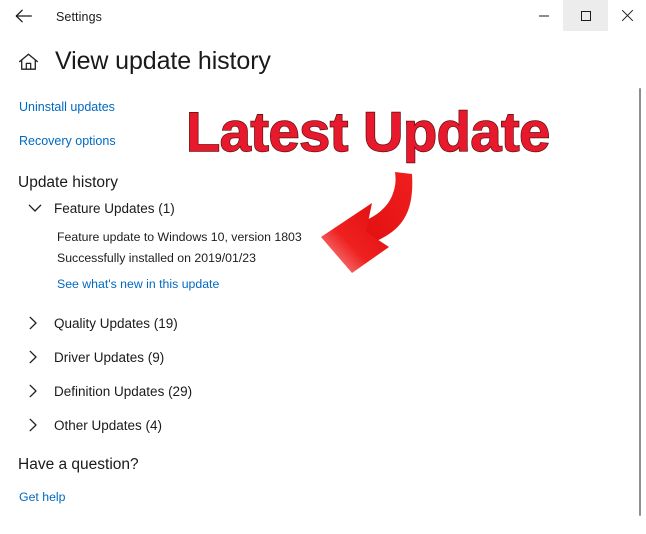 The image size is (646, 534). I want to click on group-label: Quality Updates (19), so click(116, 323).